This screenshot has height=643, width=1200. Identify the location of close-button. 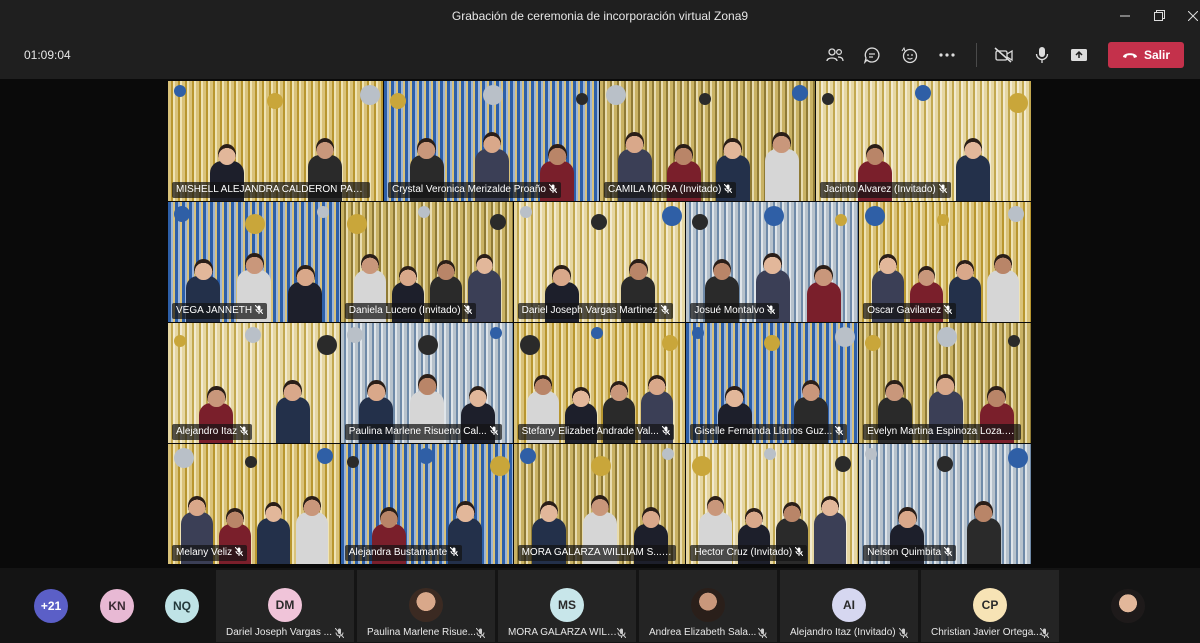
(1188, 15).